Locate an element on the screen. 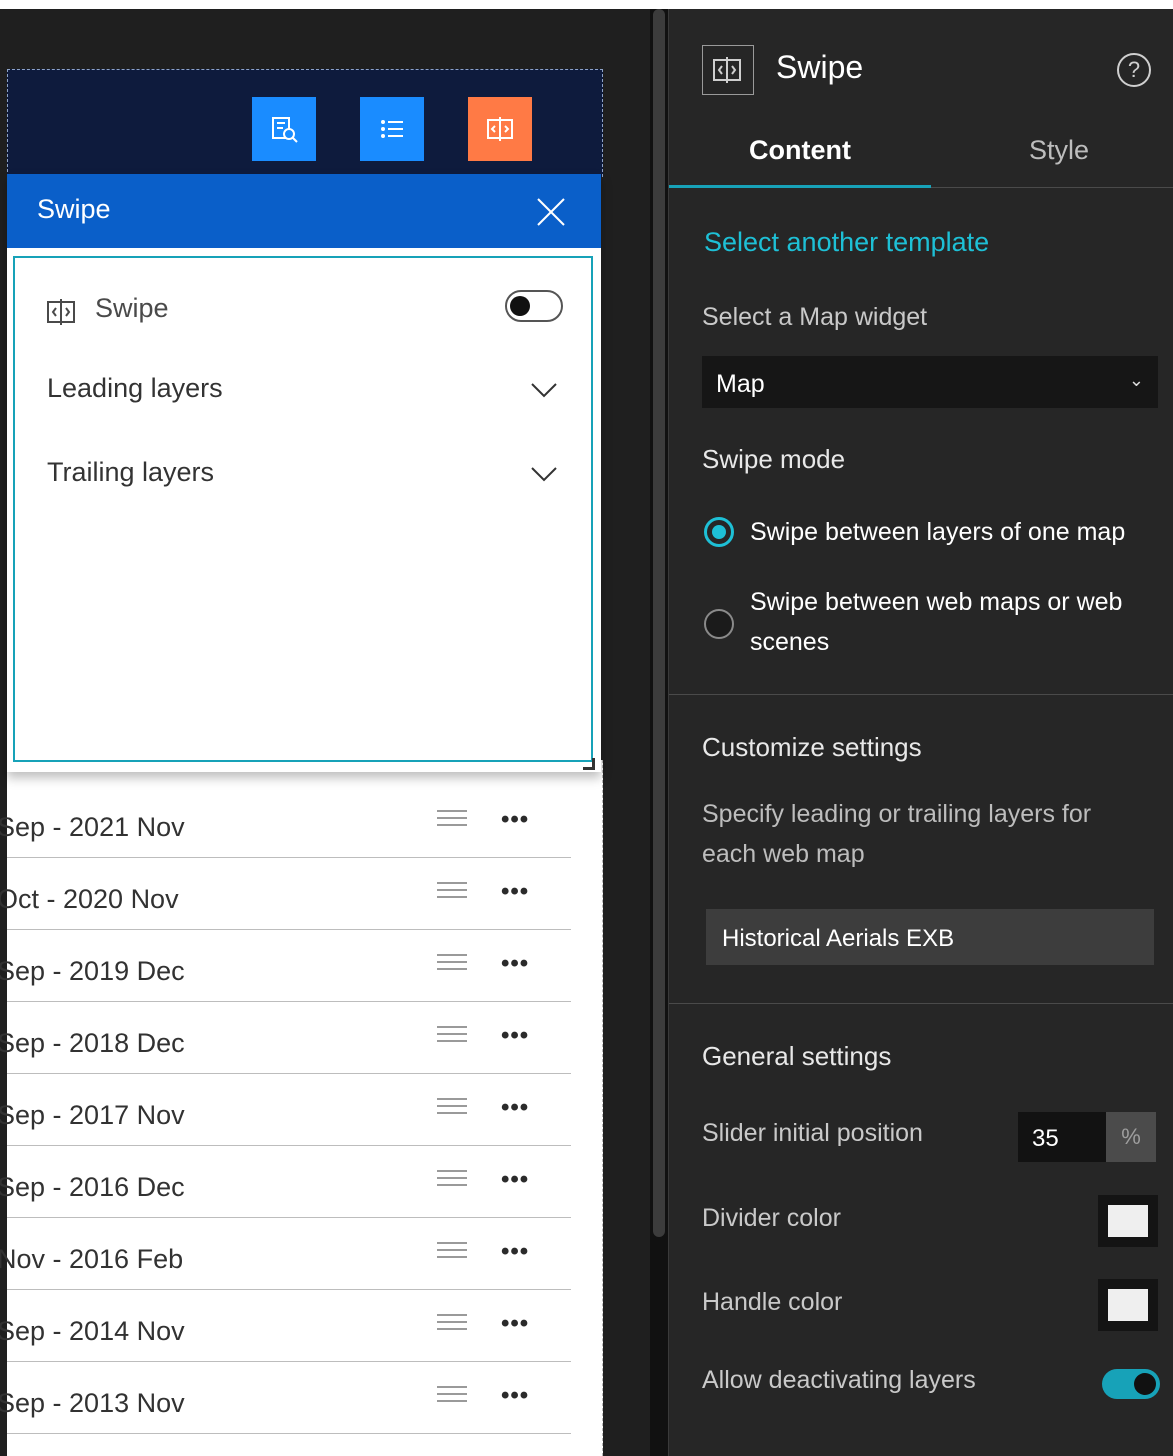 The image size is (1173, 1456). layer-label: Sep - 2018 Dec is located at coordinates (92, 1043).